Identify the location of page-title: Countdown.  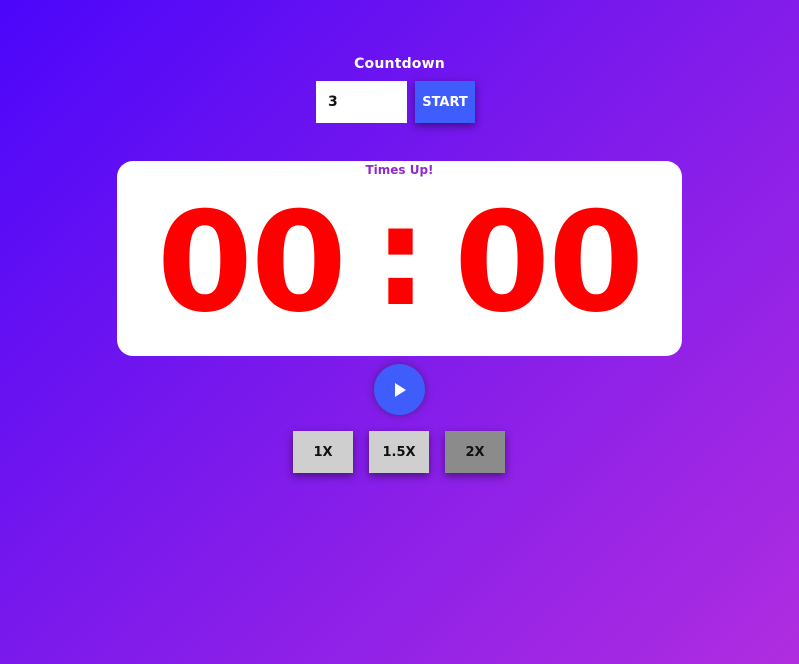
(399, 64).